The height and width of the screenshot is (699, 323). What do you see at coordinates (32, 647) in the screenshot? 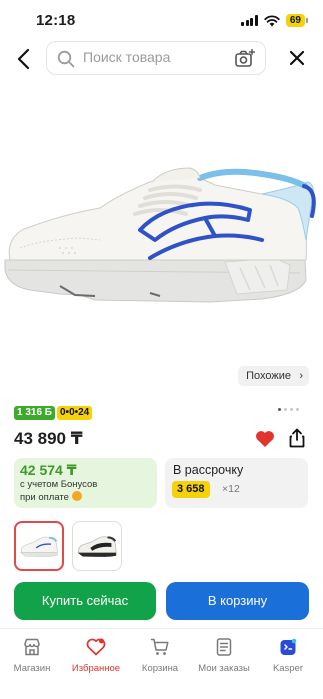
I see `store-icon` at bounding box center [32, 647].